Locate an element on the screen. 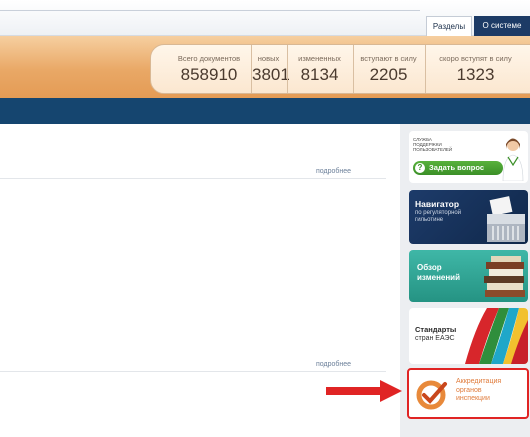 This screenshot has width=530, height=437. ask-question-label: Задать вопрос is located at coordinates (457, 167).